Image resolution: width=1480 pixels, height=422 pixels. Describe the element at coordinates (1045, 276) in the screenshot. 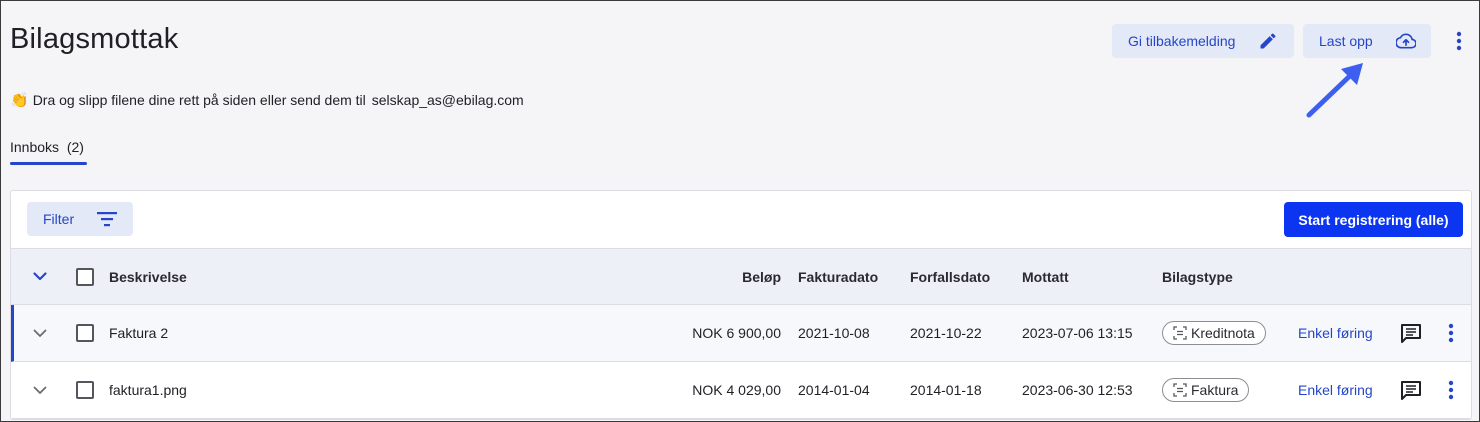

I see `column-header-received: Mottatt` at that location.